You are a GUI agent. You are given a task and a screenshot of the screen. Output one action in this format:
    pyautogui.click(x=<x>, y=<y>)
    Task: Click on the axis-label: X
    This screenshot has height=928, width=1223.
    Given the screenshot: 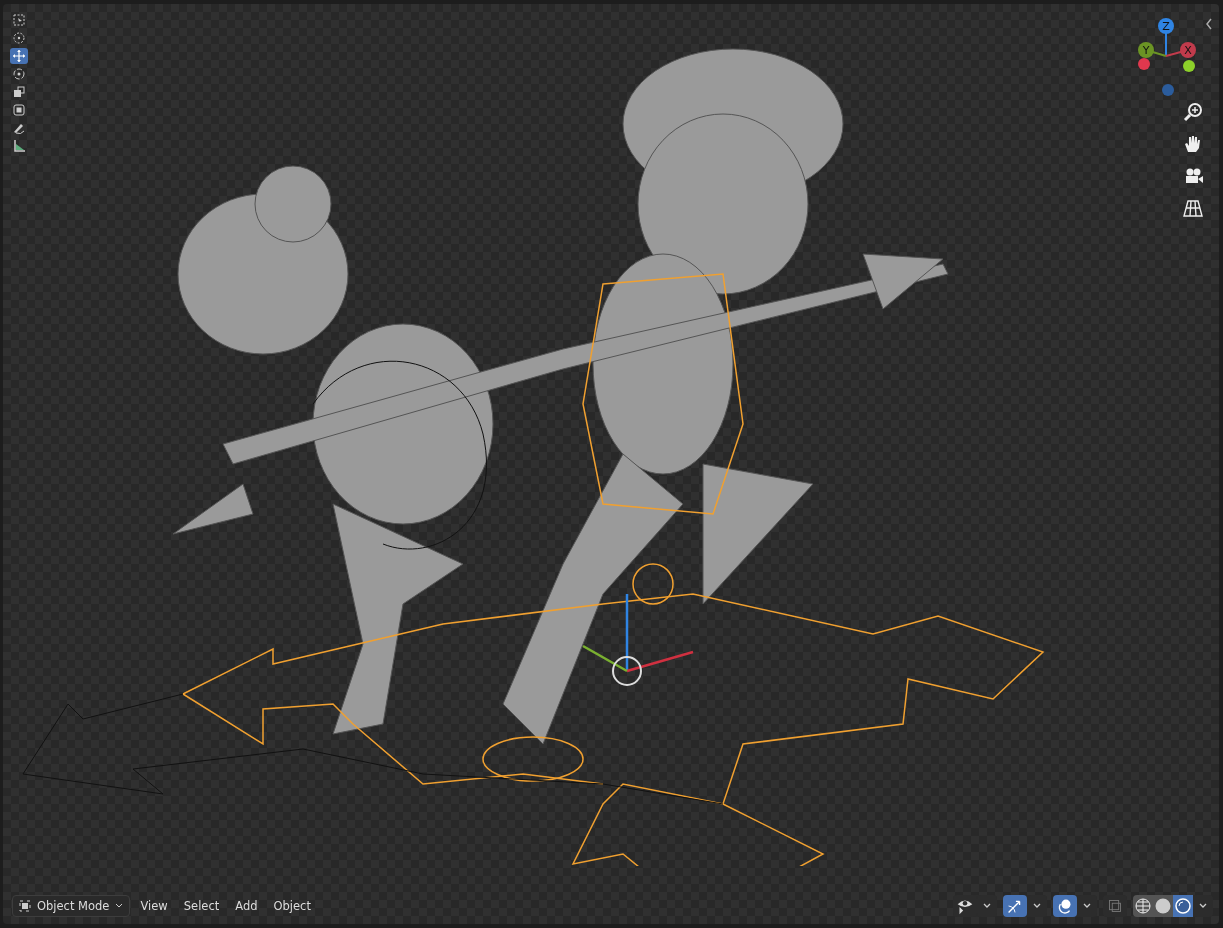 What is the action you would take?
    pyautogui.click(x=1188, y=50)
    